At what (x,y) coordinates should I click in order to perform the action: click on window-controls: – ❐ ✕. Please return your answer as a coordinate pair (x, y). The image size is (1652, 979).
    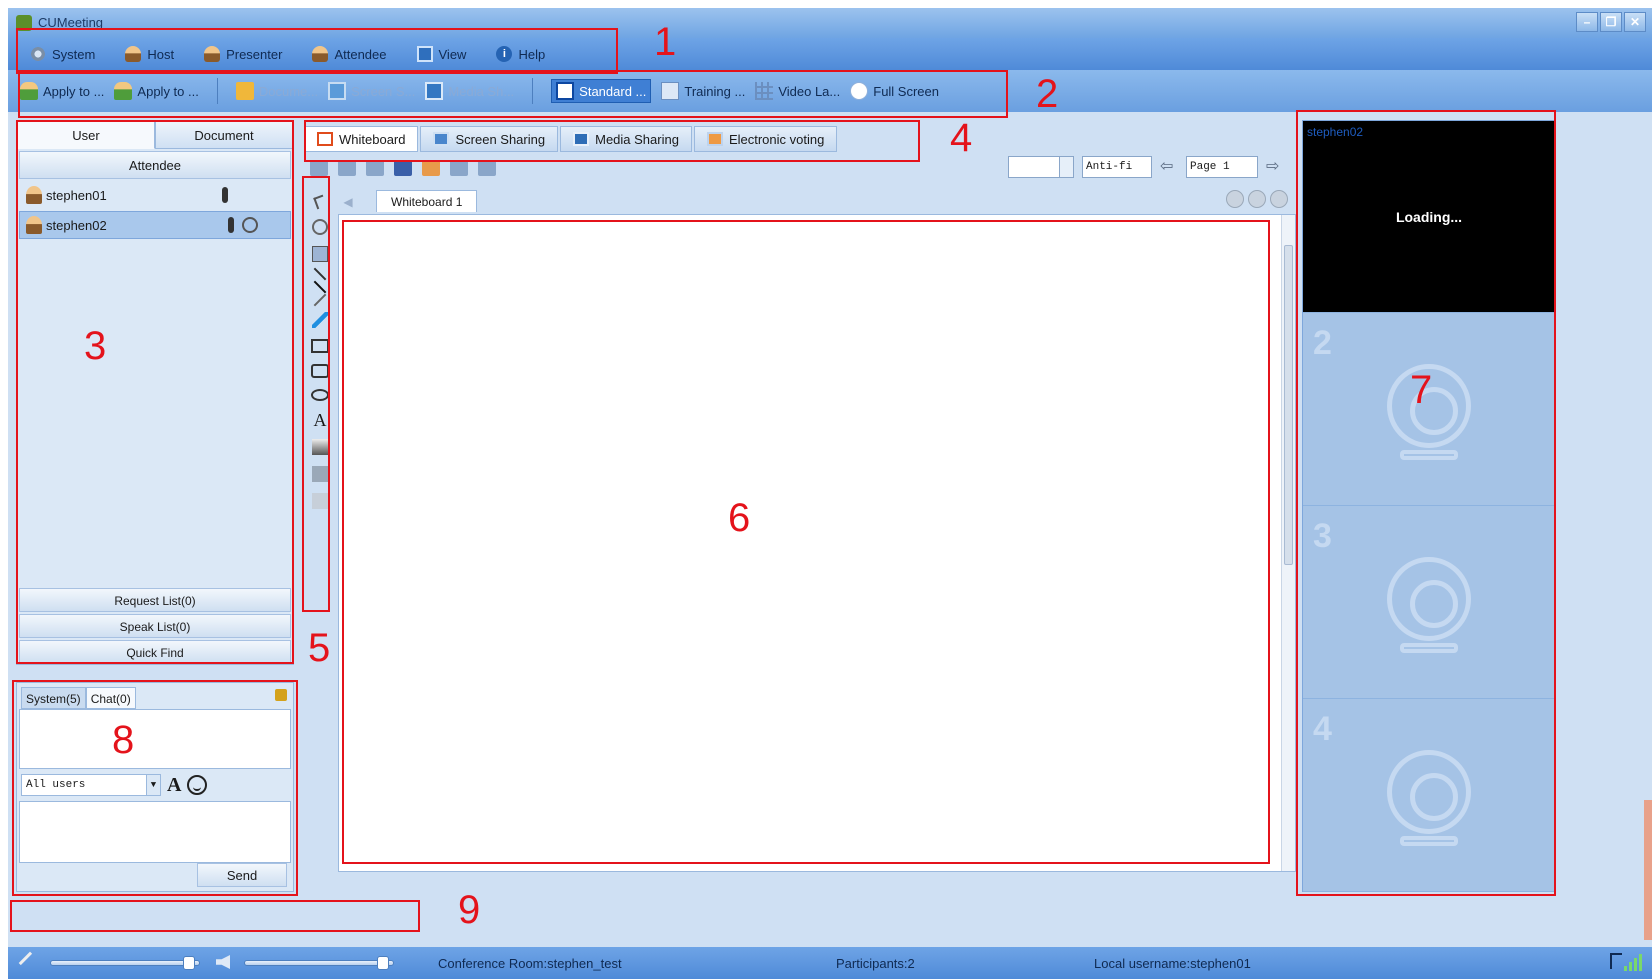
    Looking at the image, I should click on (1611, 22).